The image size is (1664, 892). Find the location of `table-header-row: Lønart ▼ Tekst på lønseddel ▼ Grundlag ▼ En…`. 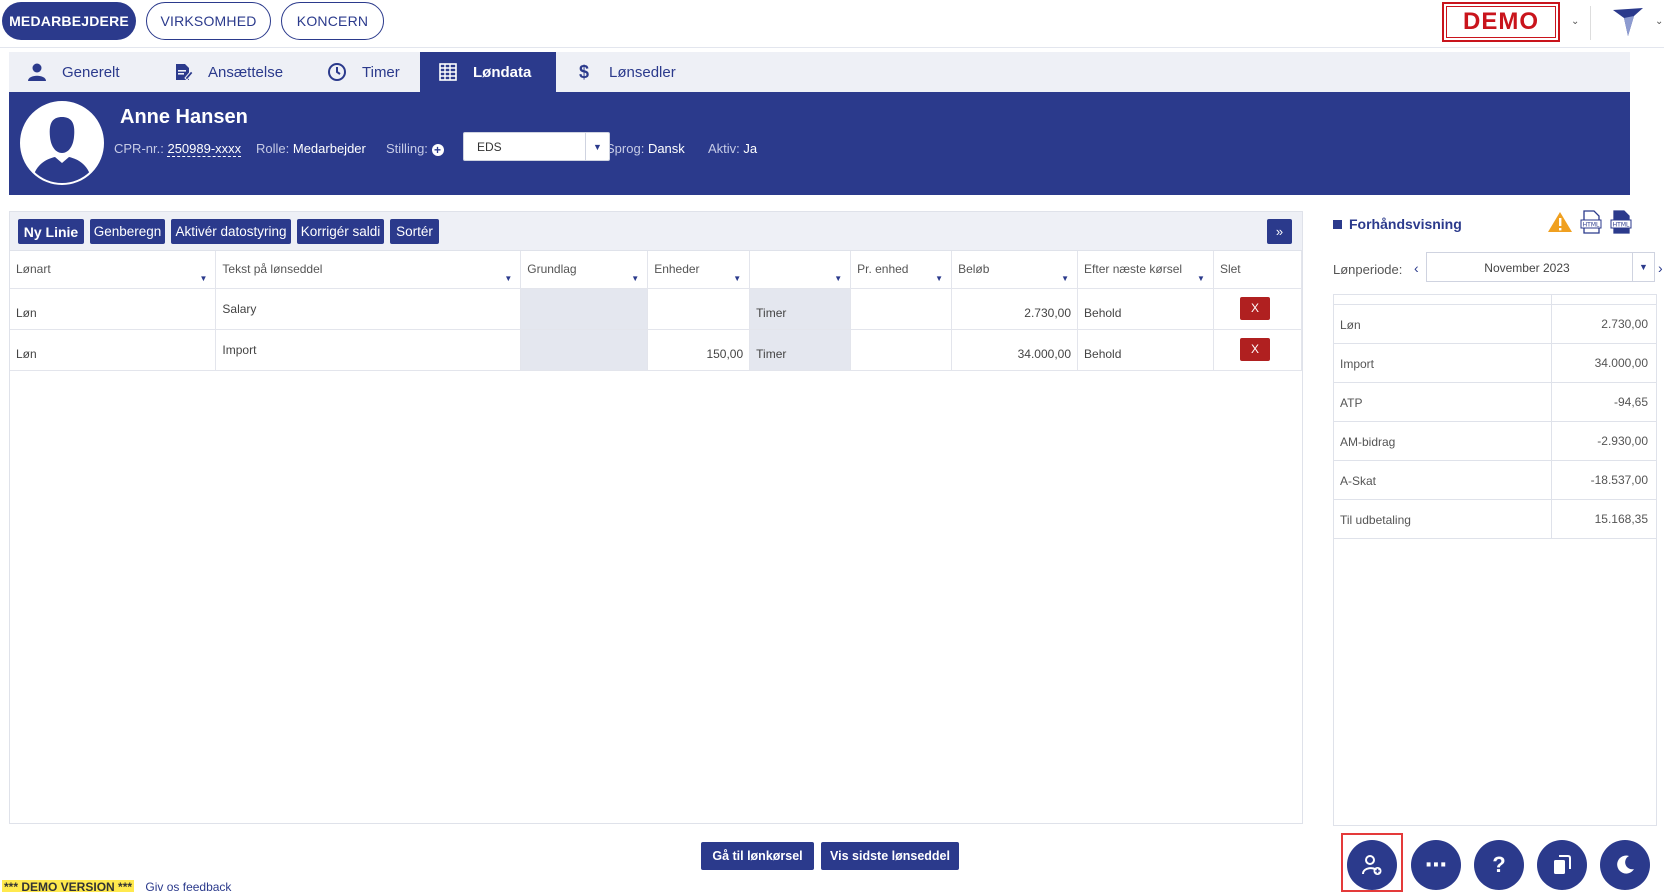

table-header-row: Lønart ▼ Tekst på lønseddel ▼ Grundlag ▼ En… is located at coordinates (656, 270).